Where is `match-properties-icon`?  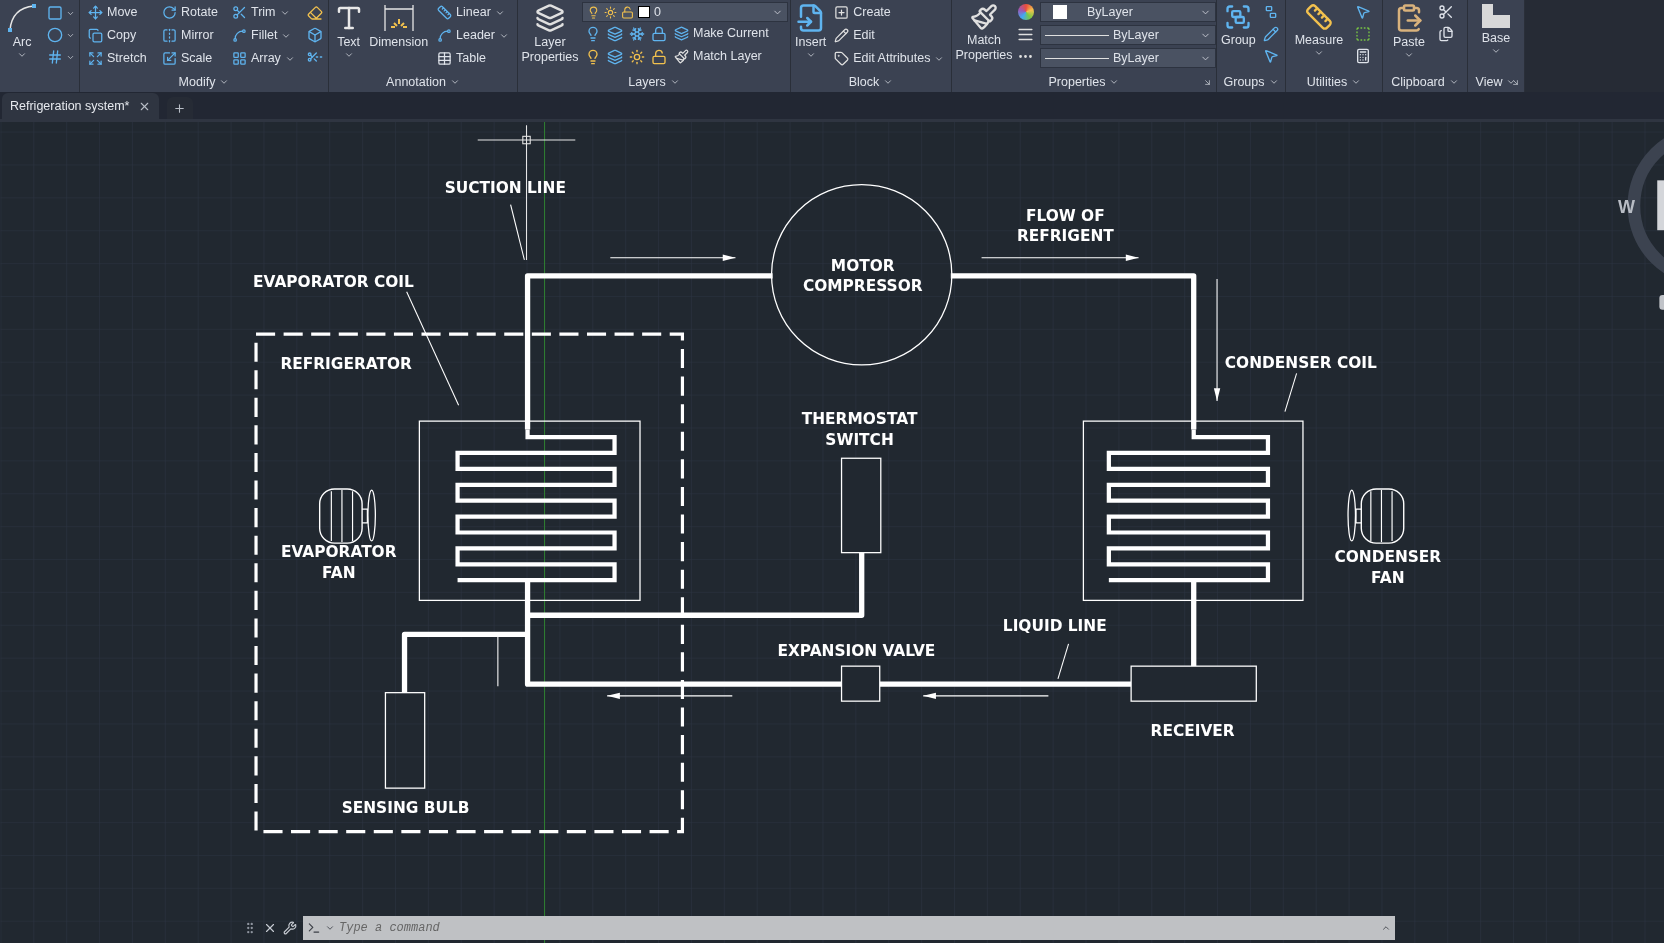
match-properties-icon is located at coordinates (984, 17).